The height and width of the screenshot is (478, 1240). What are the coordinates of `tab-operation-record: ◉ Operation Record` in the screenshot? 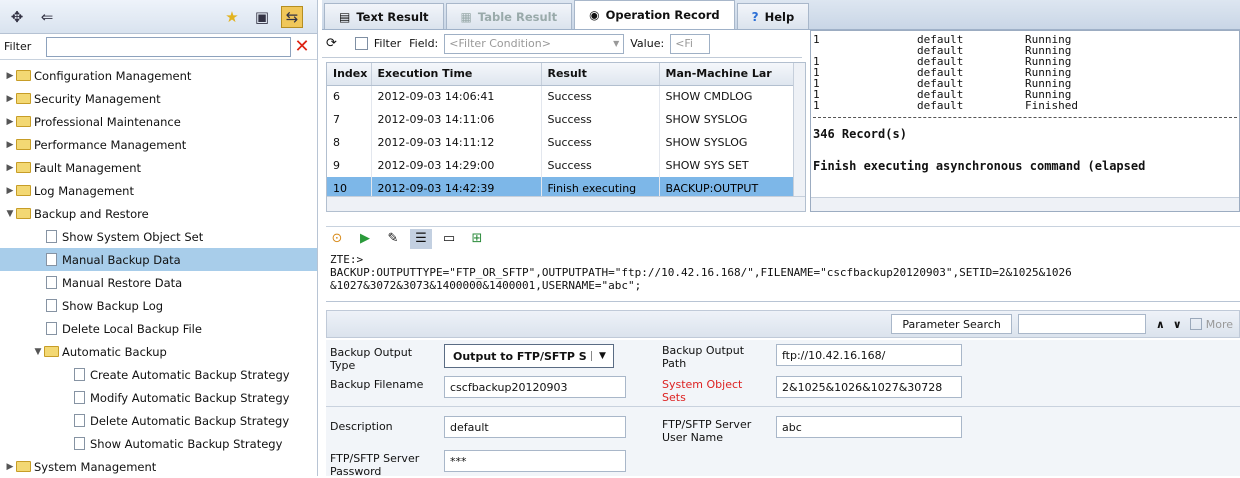 It's located at (654, 14).